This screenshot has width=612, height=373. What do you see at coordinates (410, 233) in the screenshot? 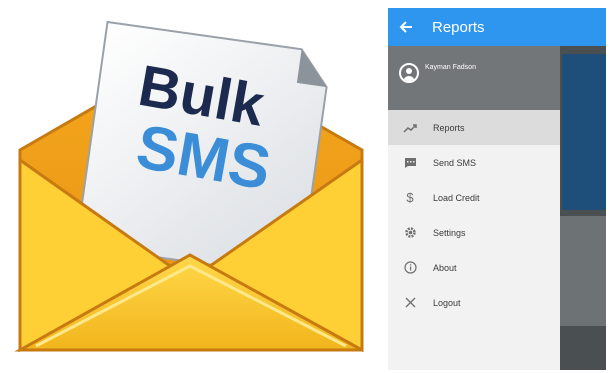
I see `gear-icon` at bounding box center [410, 233].